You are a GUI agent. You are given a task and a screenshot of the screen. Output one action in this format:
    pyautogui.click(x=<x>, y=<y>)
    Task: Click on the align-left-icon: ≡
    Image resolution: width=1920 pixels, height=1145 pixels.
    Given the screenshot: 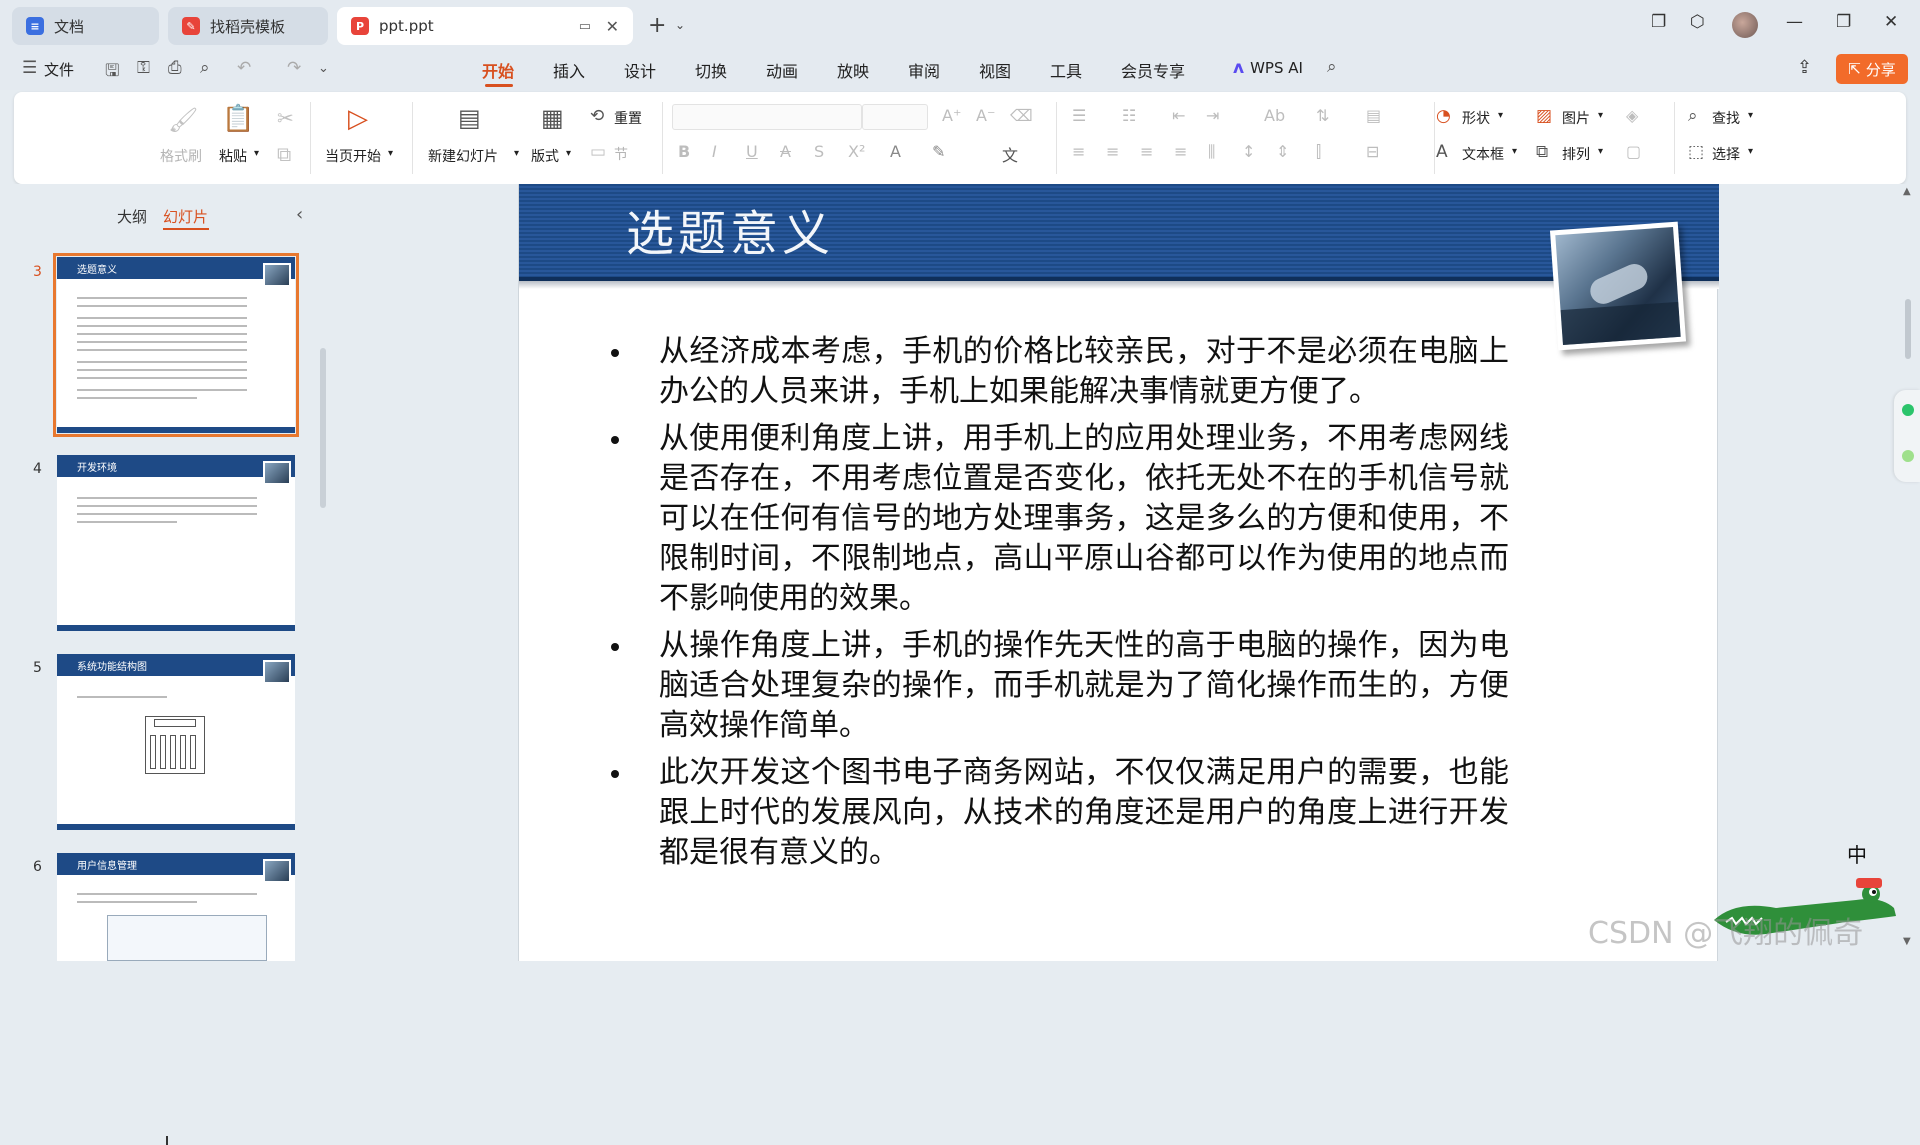 What is the action you would take?
    pyautogui.click(x=1078, y=151)
    